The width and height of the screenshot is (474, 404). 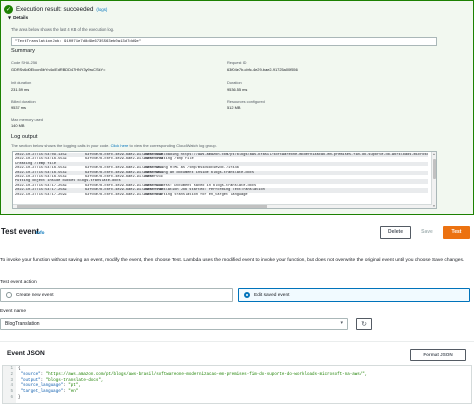 What do you see at coordinates (11, 374) in the screenshot?
I see `line-number: 2` at bounding box center [11, 374].